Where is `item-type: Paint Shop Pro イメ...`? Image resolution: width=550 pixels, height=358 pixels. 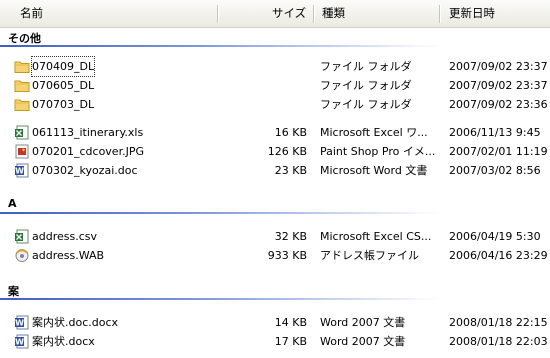
item-type: Paint Shop Pro イメ... is located at coordinates (377, 151).